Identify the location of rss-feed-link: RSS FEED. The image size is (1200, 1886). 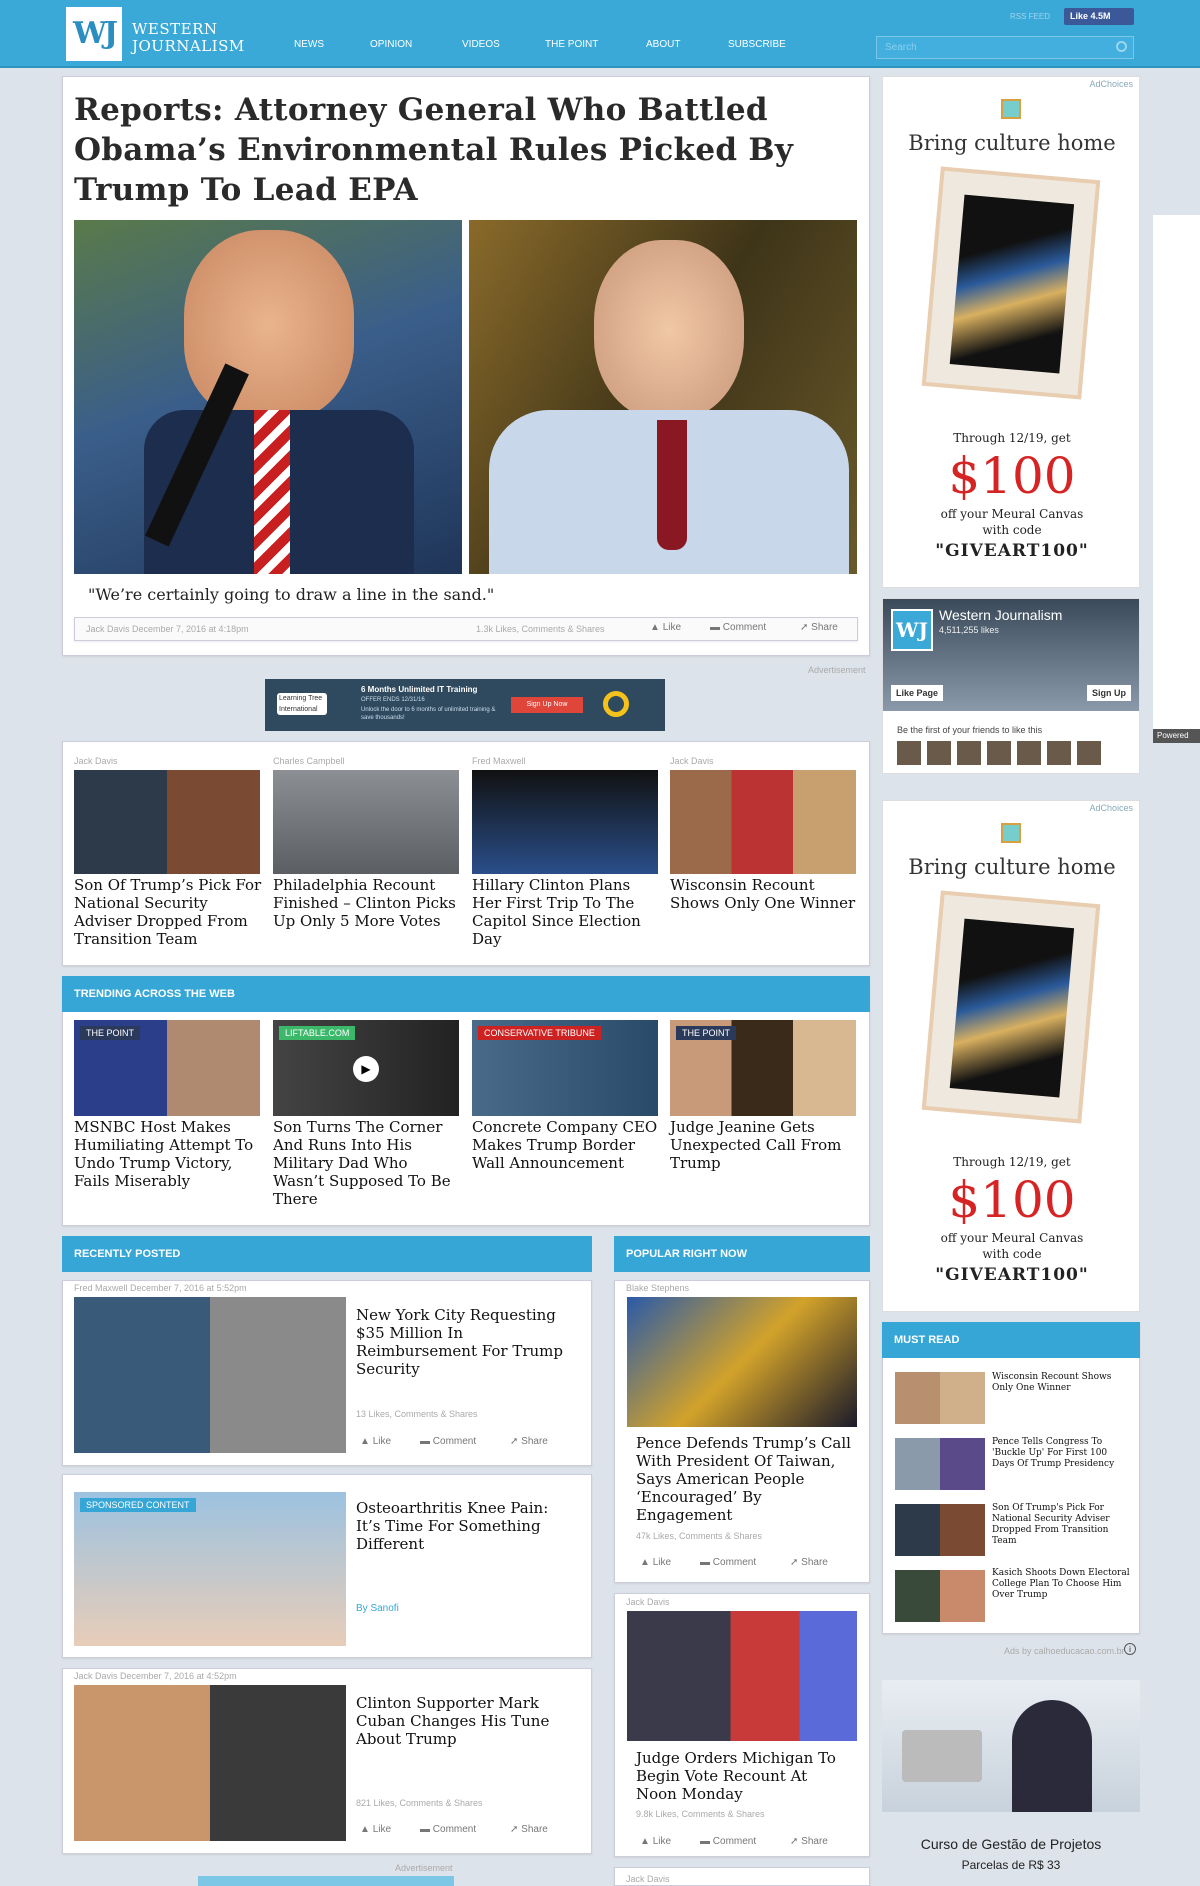
(1030, 16).